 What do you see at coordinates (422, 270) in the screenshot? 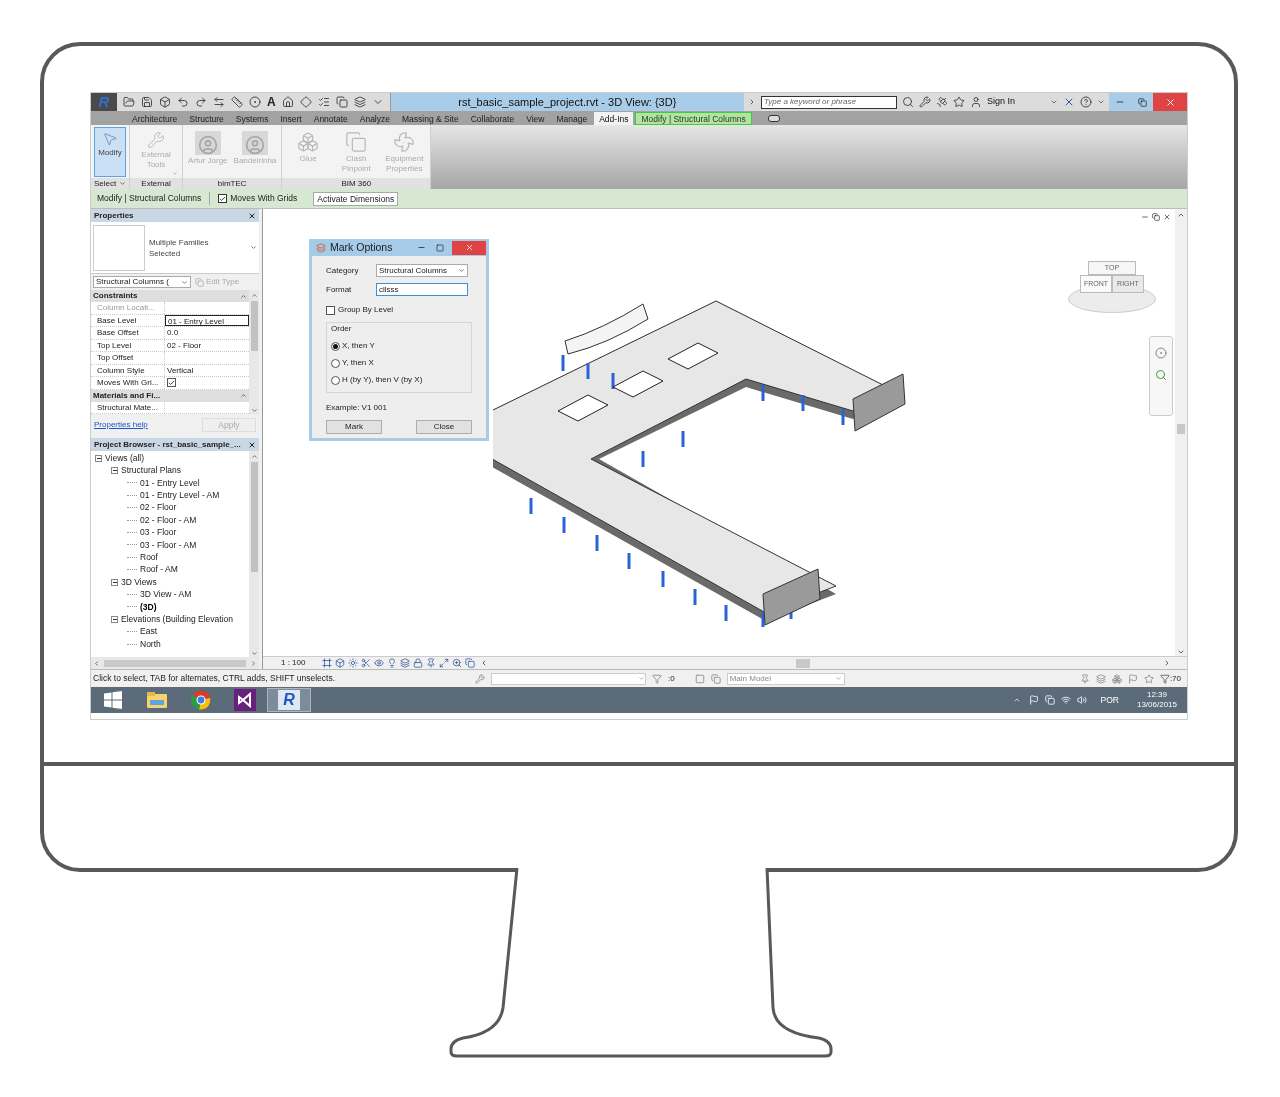
I see `category-dropdown: Structural Columns` at bounding box center [422, 270].